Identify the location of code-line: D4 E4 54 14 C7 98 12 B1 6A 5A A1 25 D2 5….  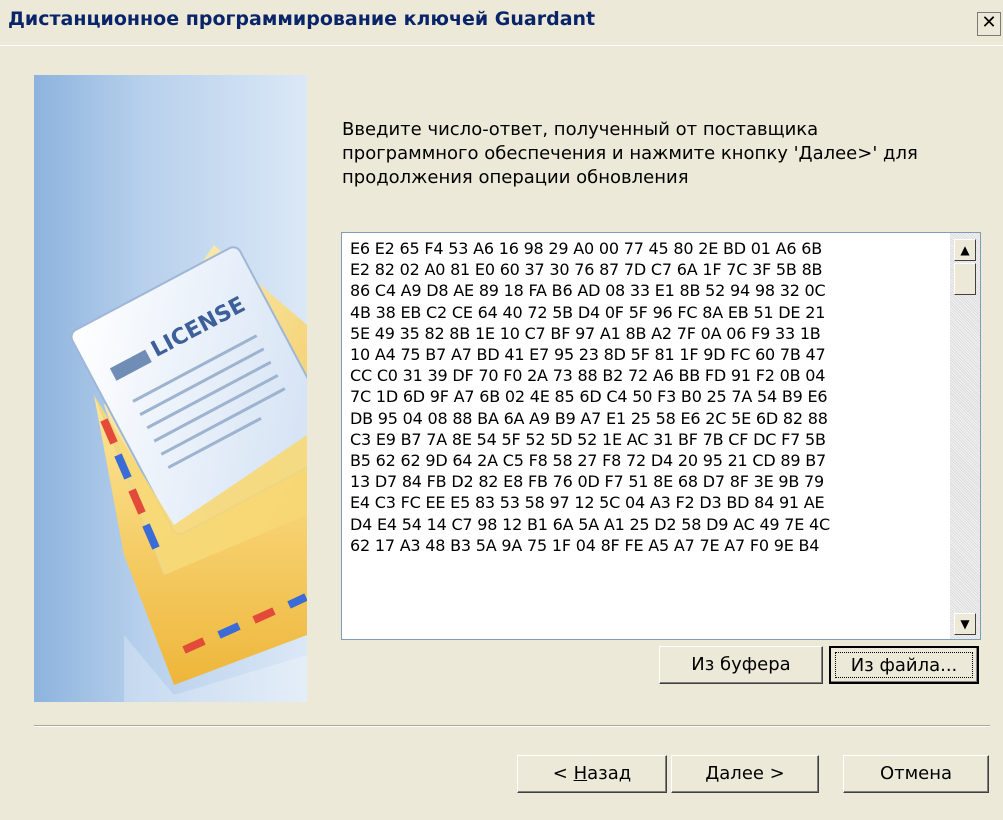
(590, 524).